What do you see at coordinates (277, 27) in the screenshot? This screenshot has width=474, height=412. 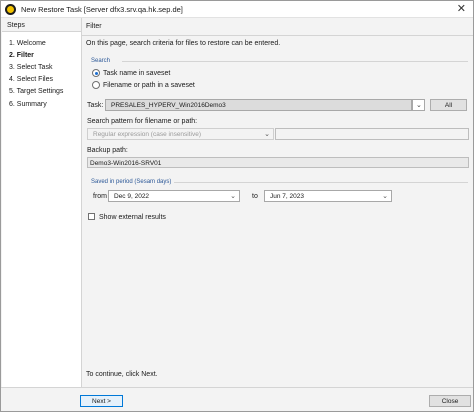 I see `page-title: Filter` at bounding box center [277, 27].